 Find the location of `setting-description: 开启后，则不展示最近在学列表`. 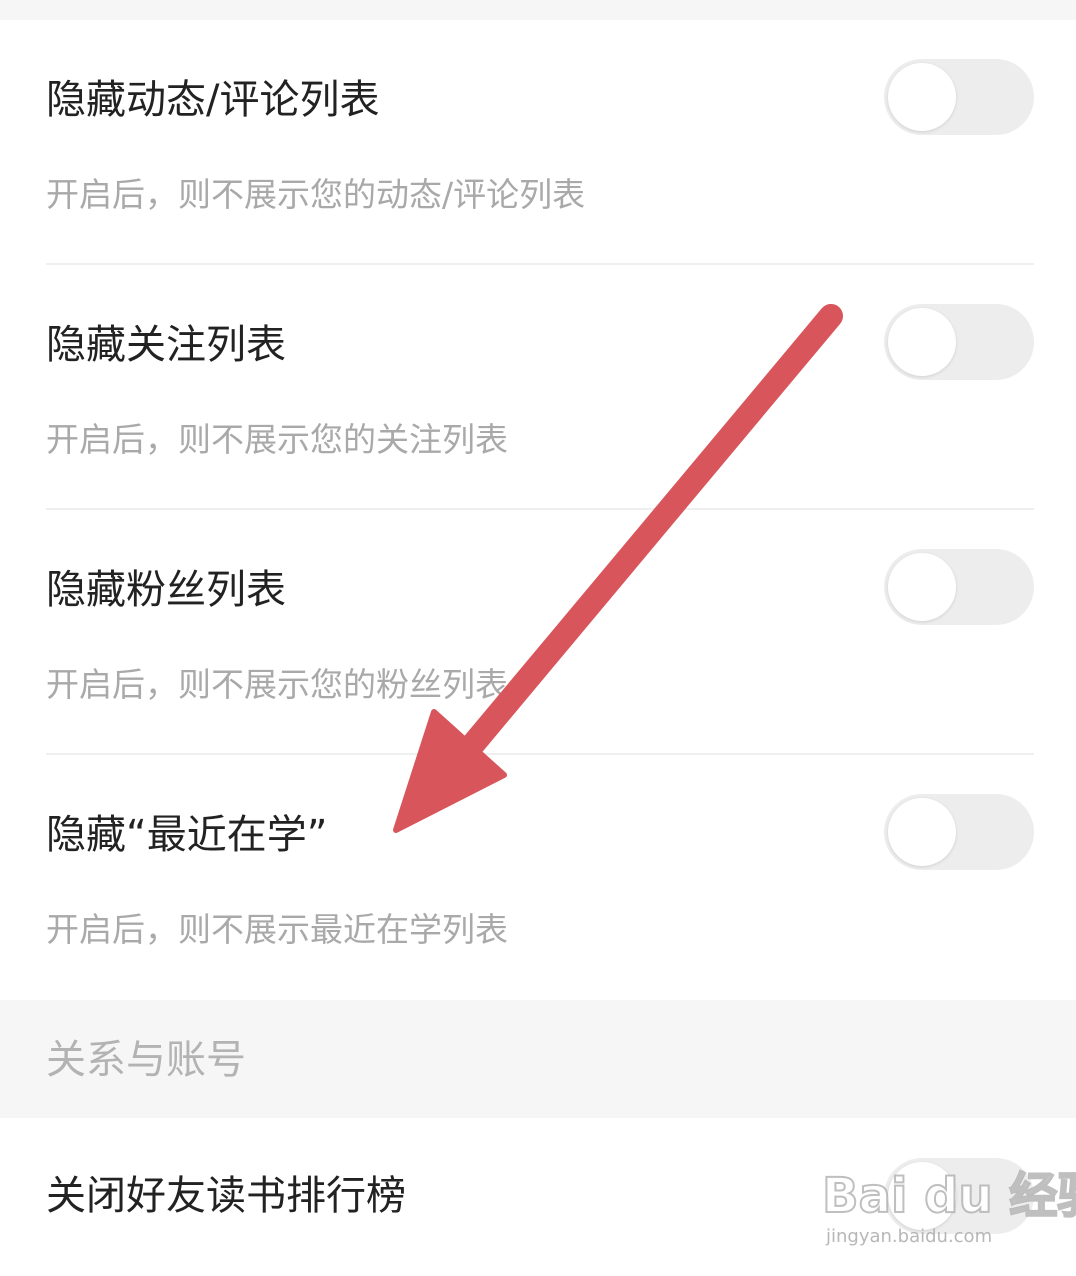

setting-description: 开启后，则不展示最近在学列表 is located at coordinates (277, 929).